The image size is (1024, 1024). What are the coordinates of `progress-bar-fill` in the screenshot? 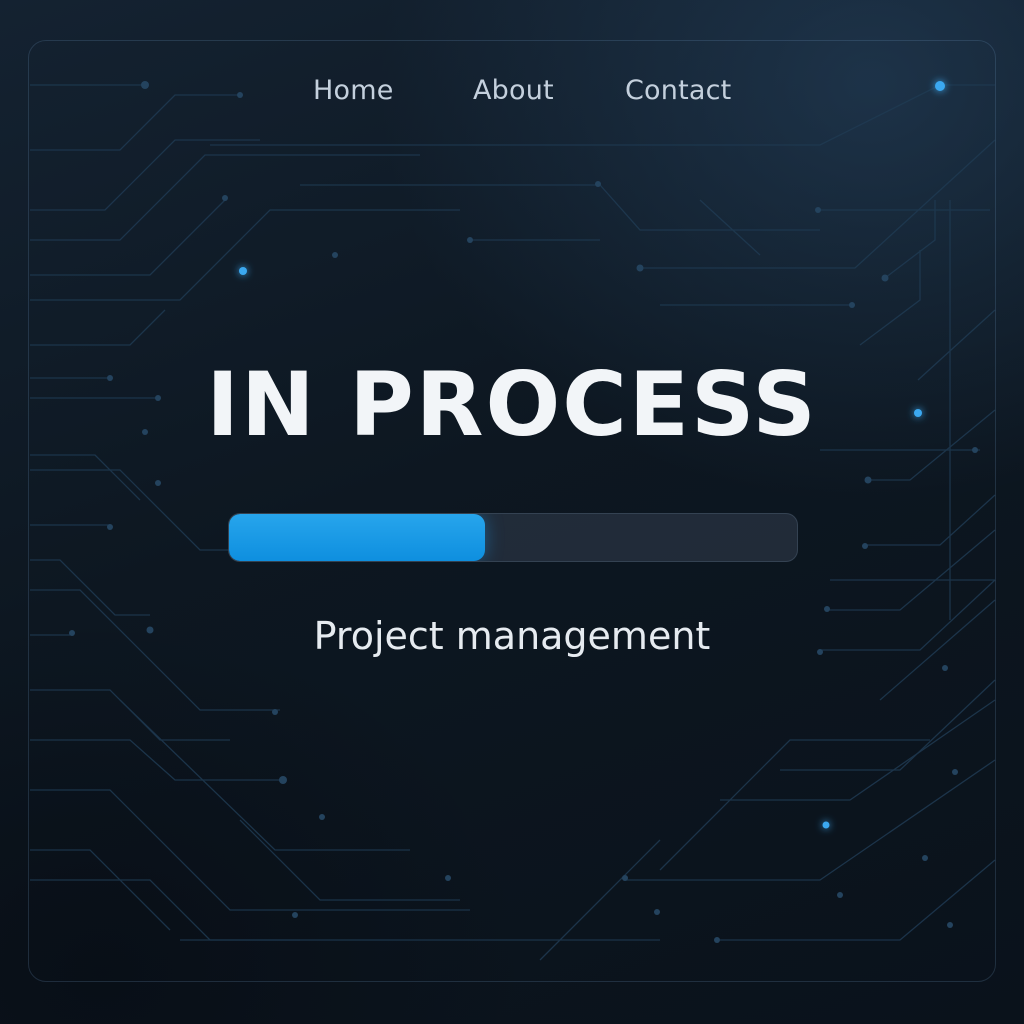 It's located at (357, 537).